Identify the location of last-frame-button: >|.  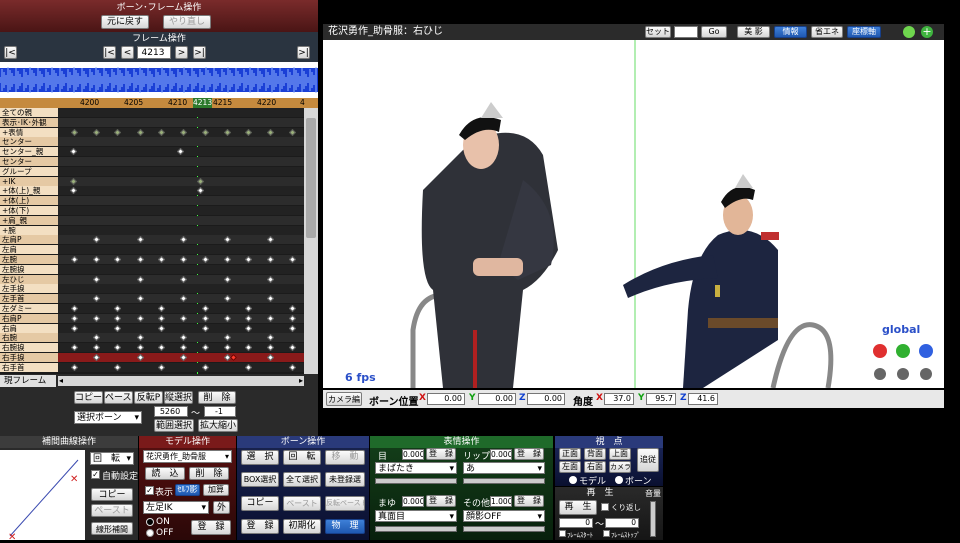
(303, 52).